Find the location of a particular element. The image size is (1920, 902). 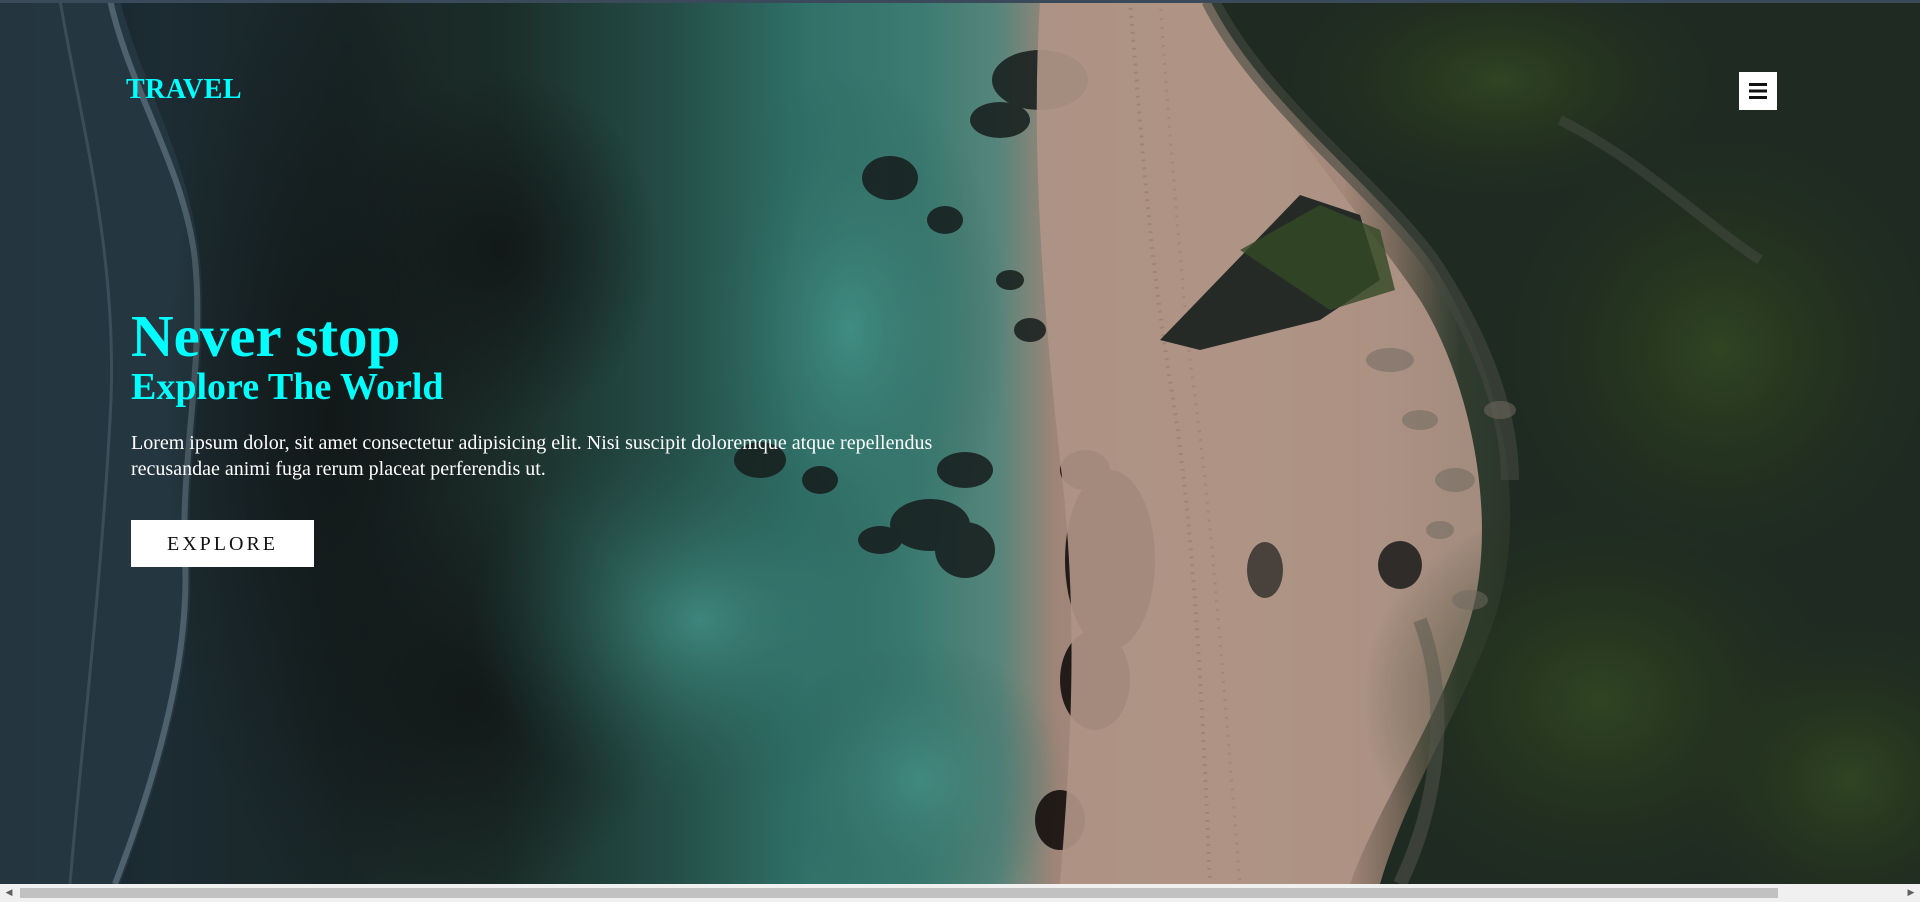

horizontal-scrollbar: ◀ ▶ is located at coordinates (960, 893).